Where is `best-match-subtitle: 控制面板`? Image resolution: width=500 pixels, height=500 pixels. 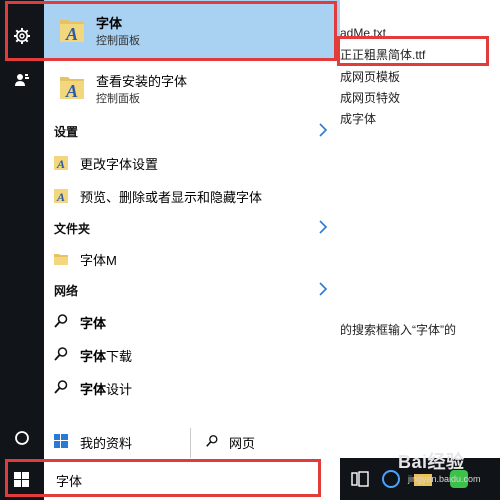
best-match-subtitle: 控制面板 is located at coordinates (118, 41).